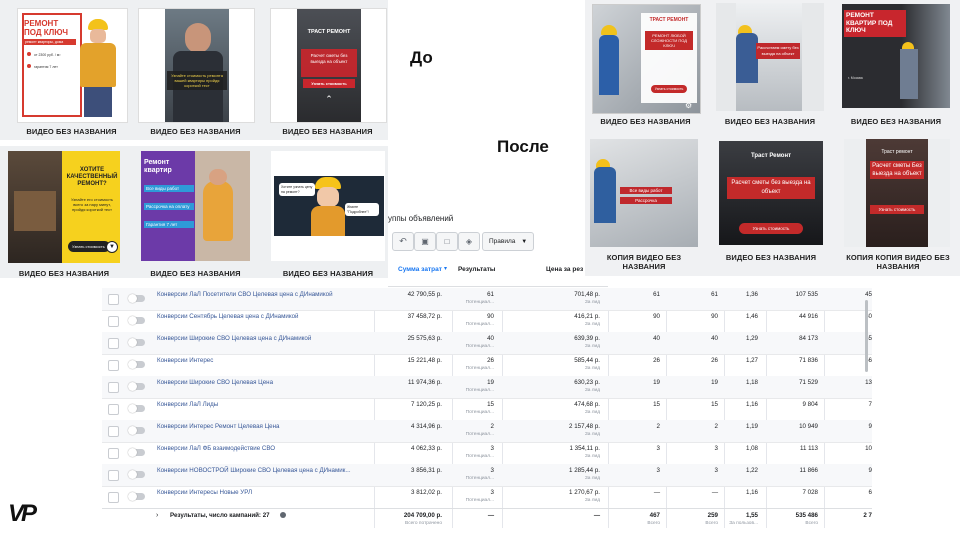 The height and width of the screenshot is (540, 960). What do you see at coordinates (867, 515) in the screenshot?
I see `total-c5: 2 7` at bounding box center [867, 515].